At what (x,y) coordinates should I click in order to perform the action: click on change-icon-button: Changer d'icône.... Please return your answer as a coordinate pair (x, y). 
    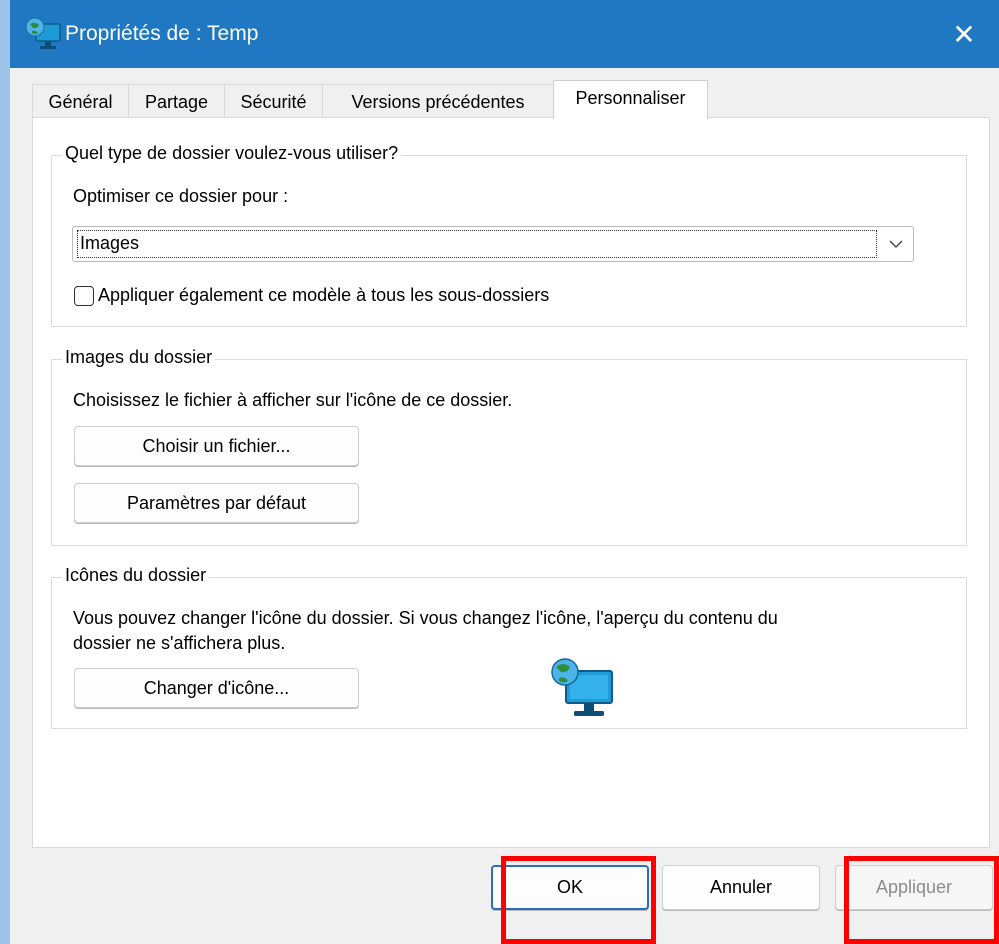
    Looking at the image, I should click on (216, 688).